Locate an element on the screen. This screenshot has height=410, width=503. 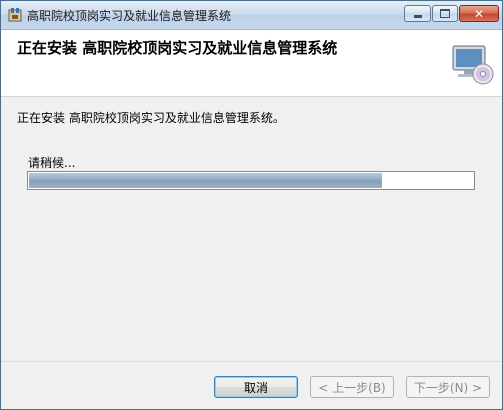
minimize-icon is located at coordinates (417, 16).